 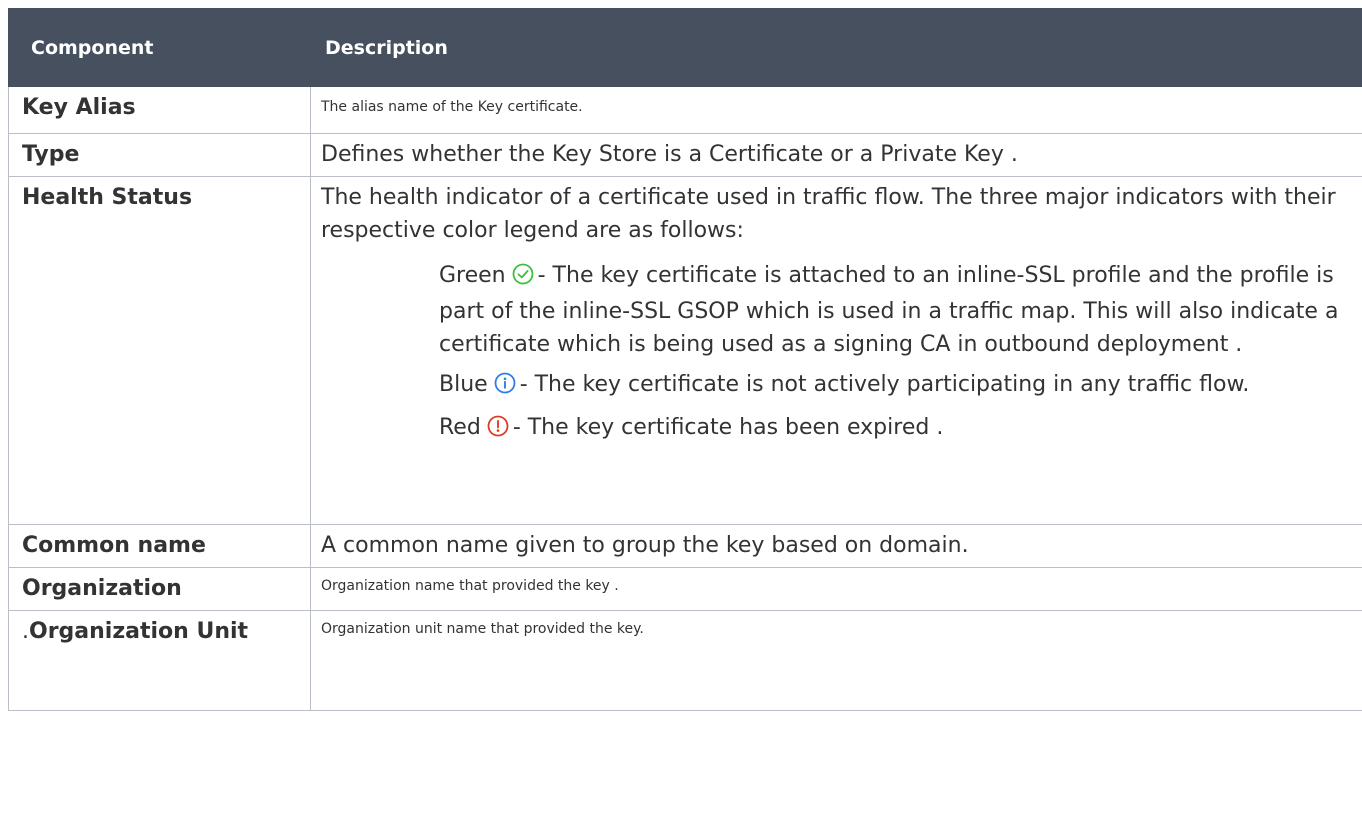 What do you see at coordinates (159, 110) in the screenshot?
I see `component-cell: Key Alias` at bounding box center [159, 110].